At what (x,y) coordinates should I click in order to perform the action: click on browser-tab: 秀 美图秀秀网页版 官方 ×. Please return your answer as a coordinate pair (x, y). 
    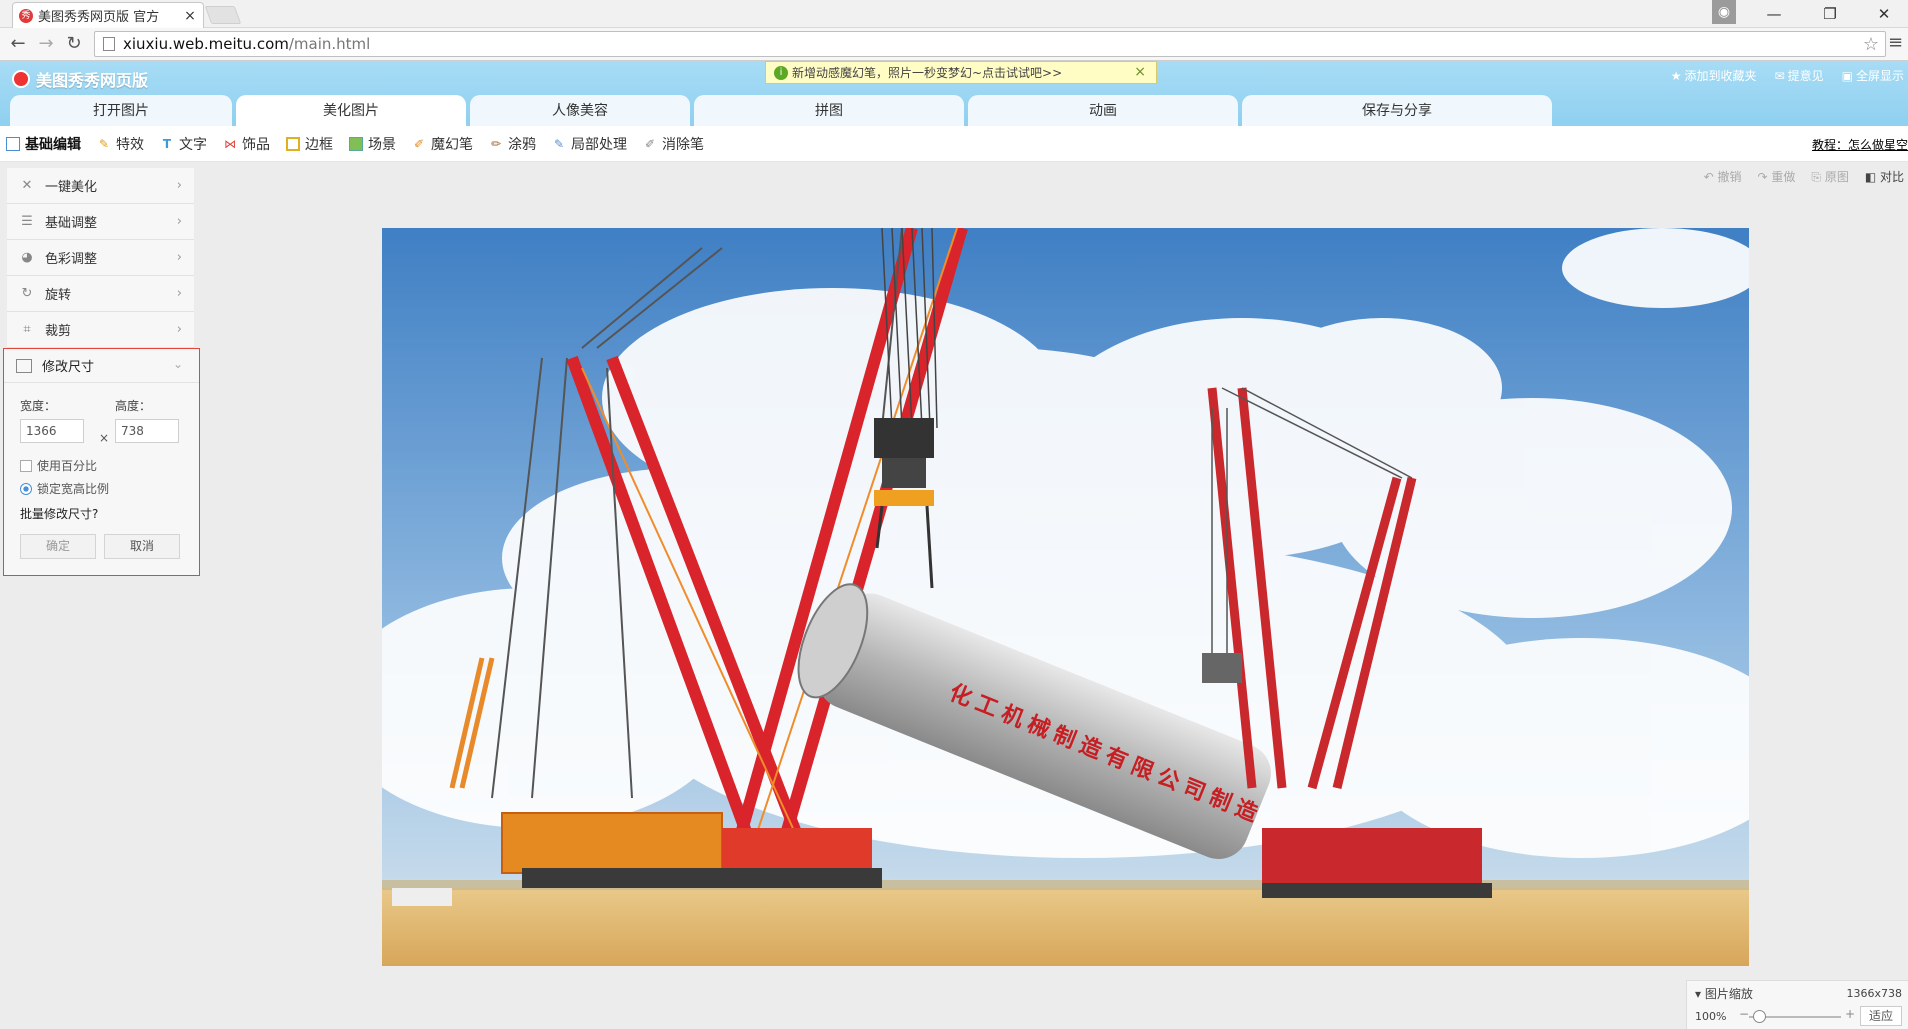
    Looking at the image, I should click on (108, 15).